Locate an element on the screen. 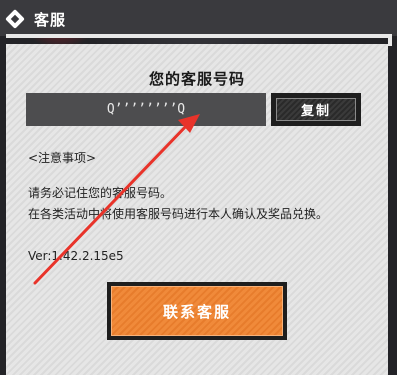 This screenshot has width=397, height=375. copy-button: 复制 is located at coordinates (316, 109).